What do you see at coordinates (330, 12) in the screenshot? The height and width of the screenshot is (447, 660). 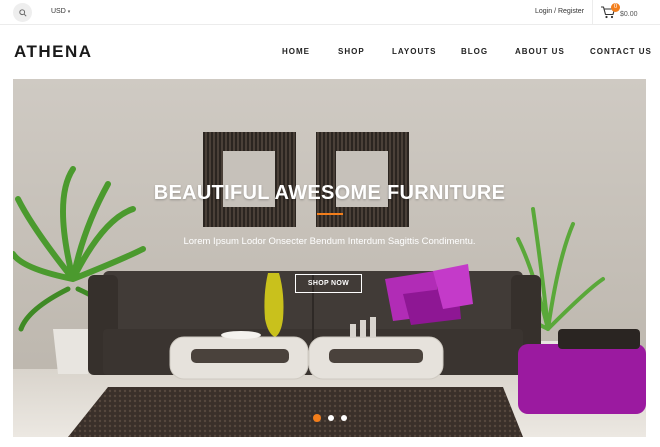 I see `top-bar: USD ▾ Login / Register 0 $0.00` at bounding box center [330, 12].